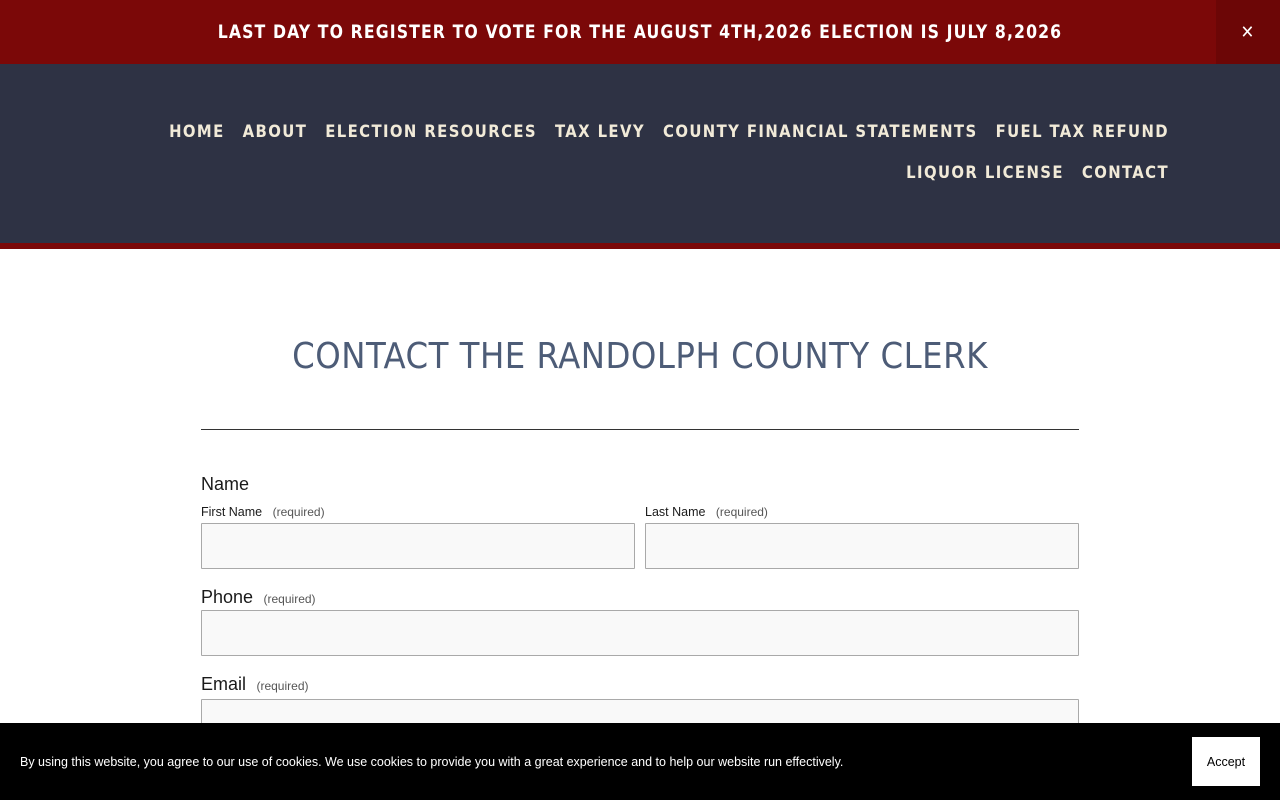  Describe the element at coordinates (431, 132) in the screenshot. I see `nav-item-election-resources: ELECTION RESOURCES` at that location.